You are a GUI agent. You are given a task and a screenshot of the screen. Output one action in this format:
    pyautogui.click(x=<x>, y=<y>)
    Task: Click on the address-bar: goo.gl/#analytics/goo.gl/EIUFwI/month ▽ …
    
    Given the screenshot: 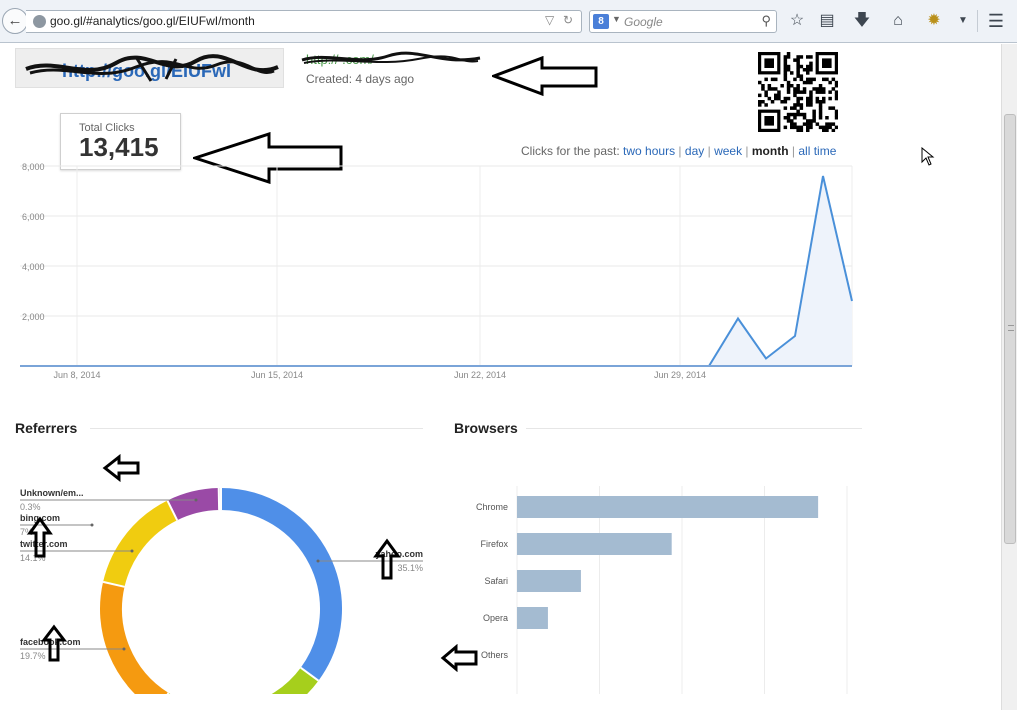 What is the action you would take?
    pyautogui.click(x=304, y=21)
    